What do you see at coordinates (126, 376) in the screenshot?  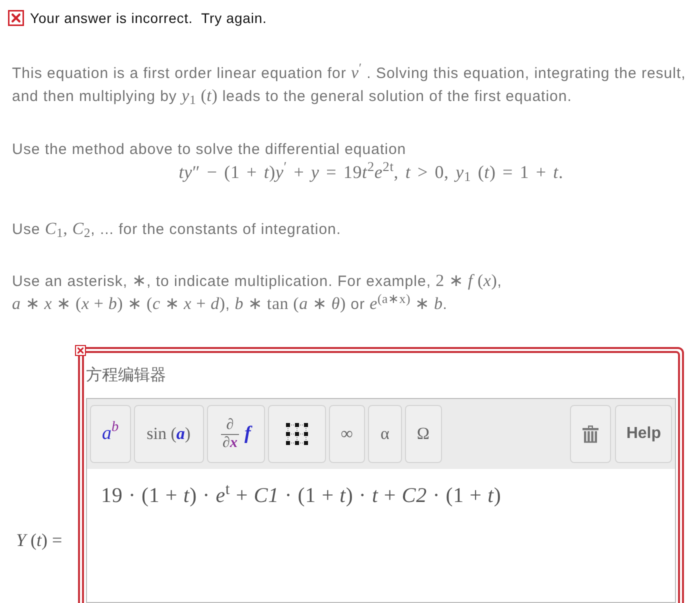 I see `editor-title: 方程编辑器` at bounding box center [126, 376].